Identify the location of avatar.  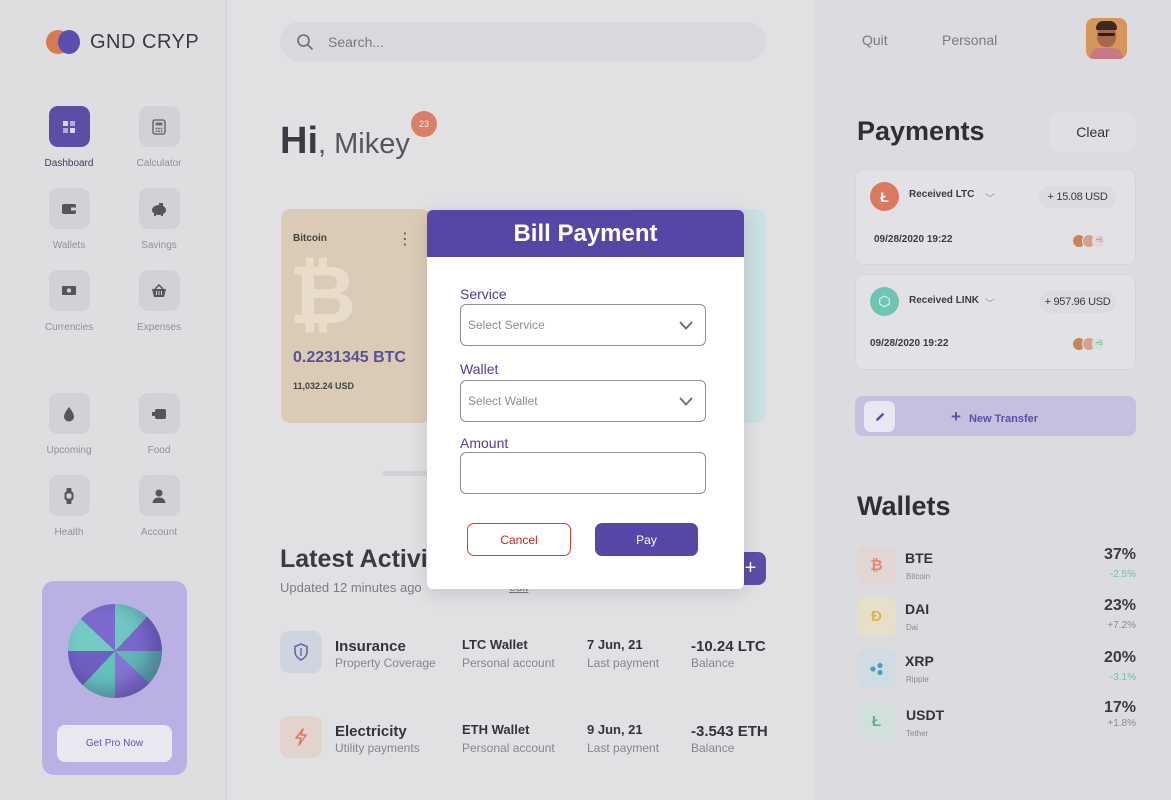
(1106, 38).